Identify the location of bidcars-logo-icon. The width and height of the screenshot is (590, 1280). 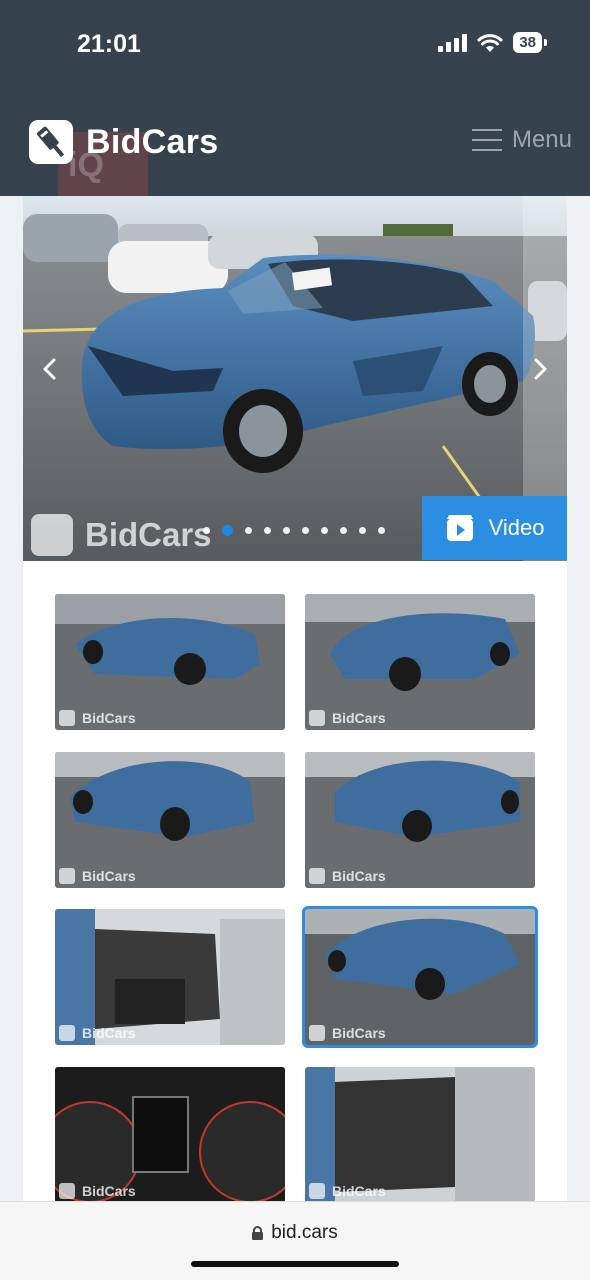
(51, 142).